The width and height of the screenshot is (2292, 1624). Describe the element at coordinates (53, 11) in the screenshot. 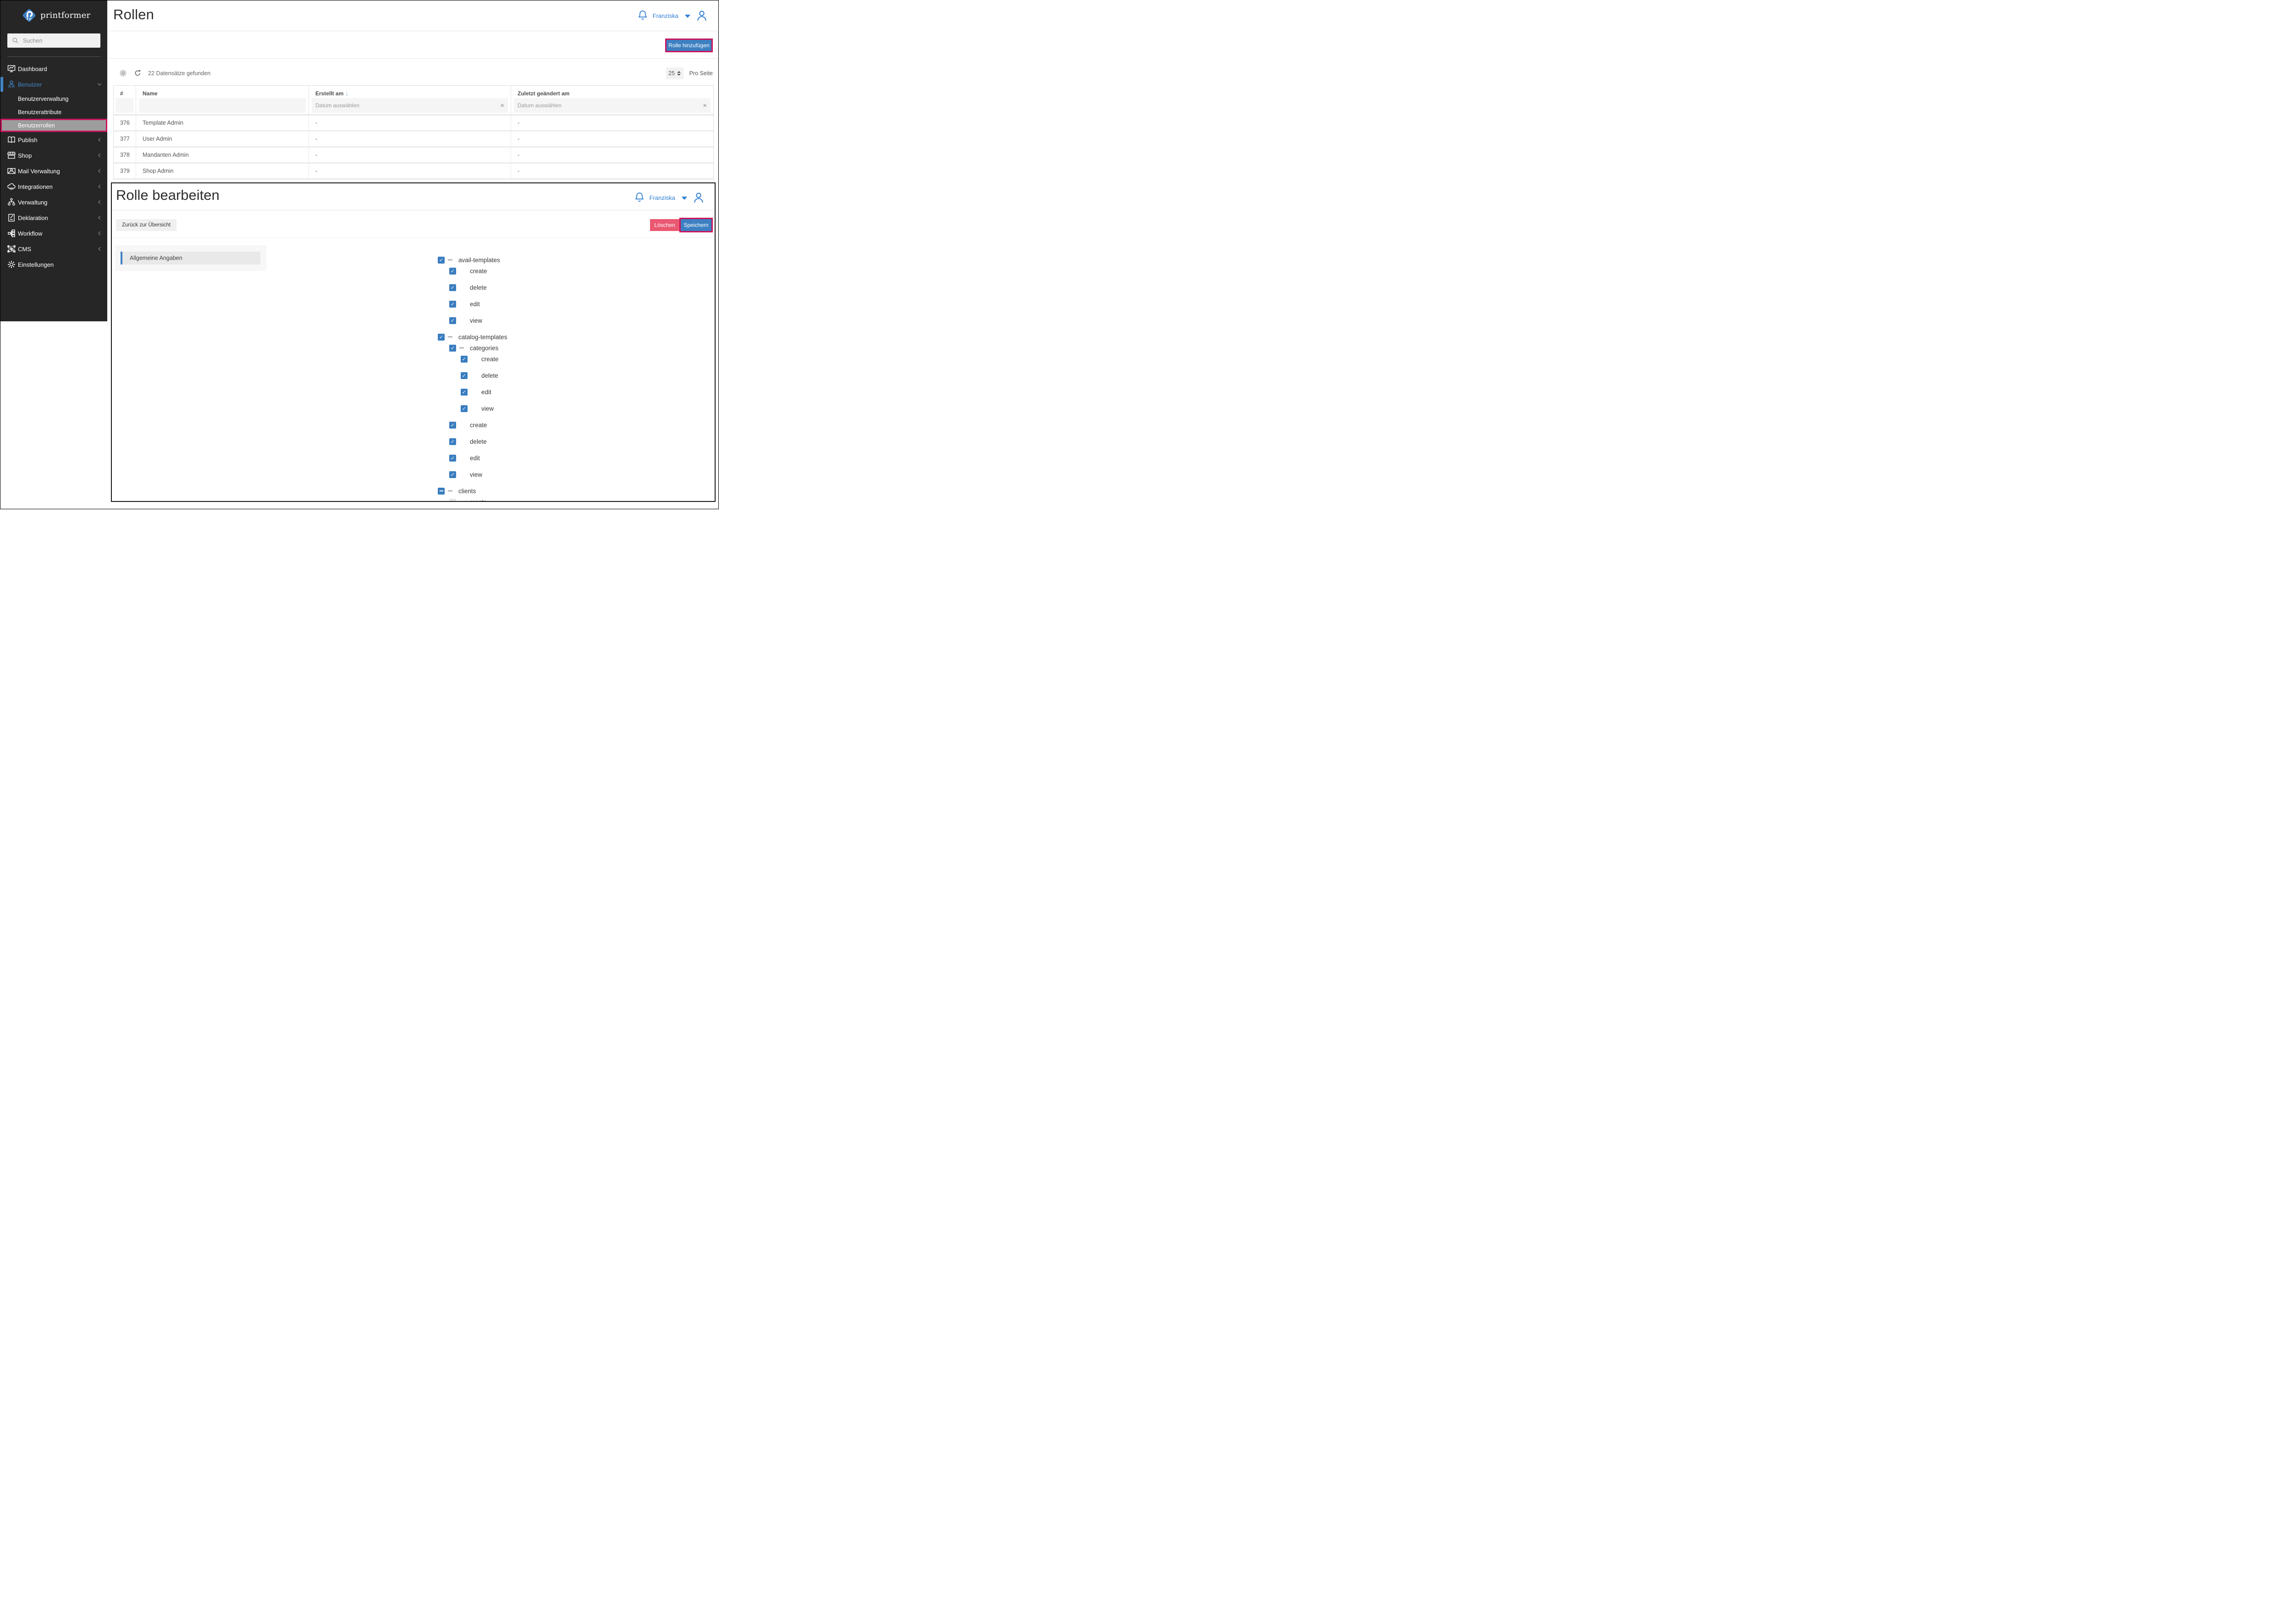

I see `logo: printformer` at that location.